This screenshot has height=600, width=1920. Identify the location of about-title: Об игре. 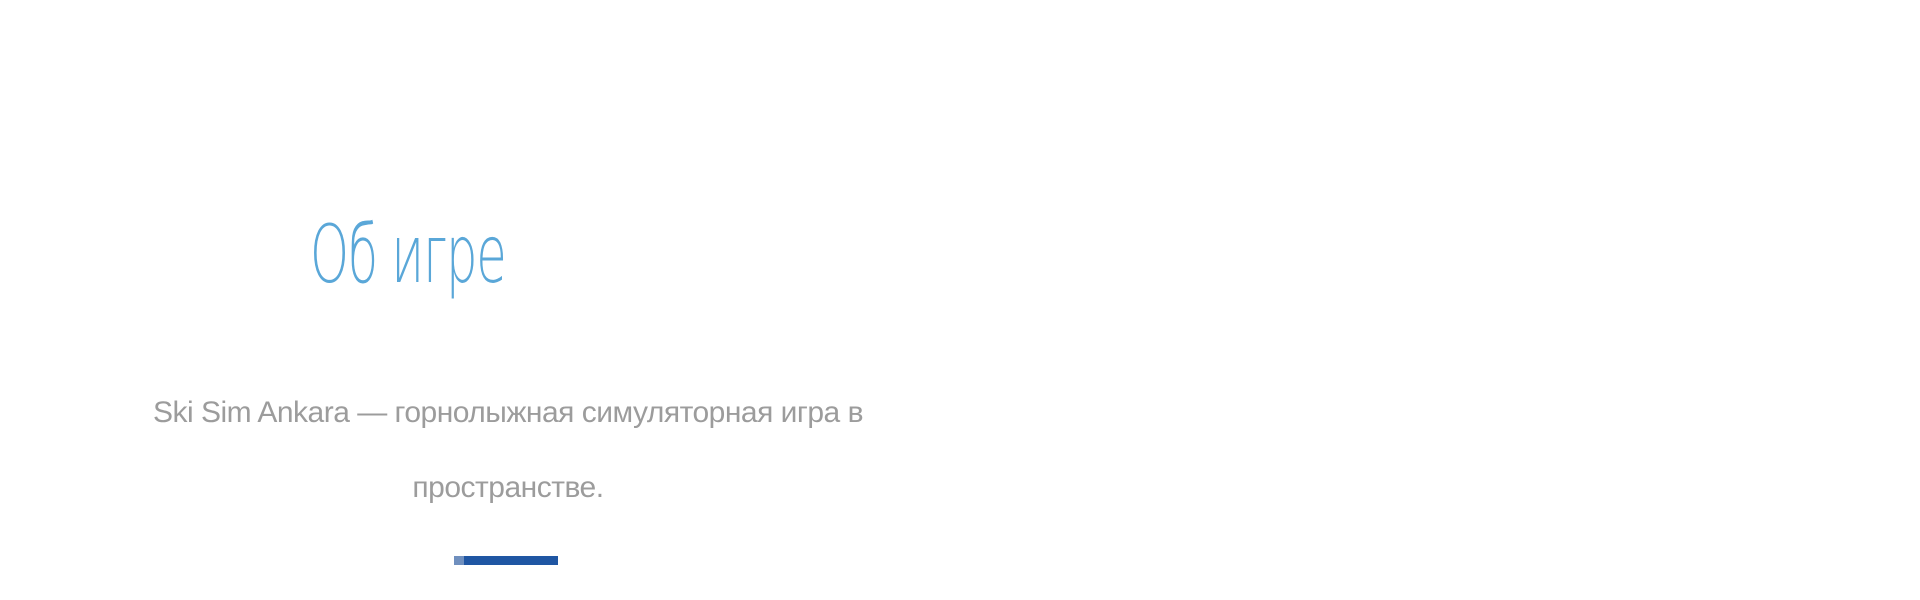
(408, 254).